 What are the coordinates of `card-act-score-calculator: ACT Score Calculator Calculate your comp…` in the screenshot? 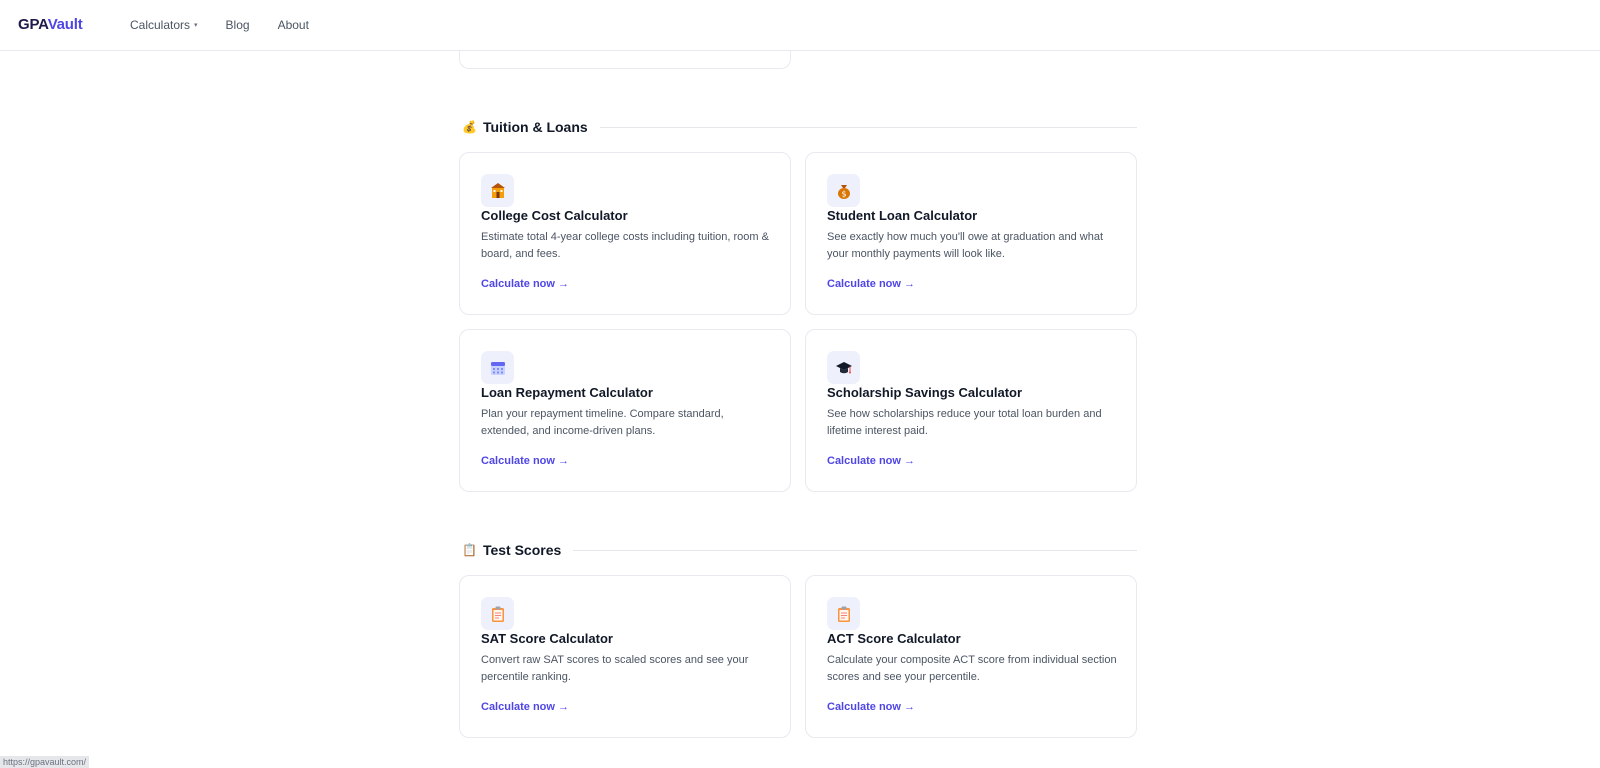 It's located at (971, 656).